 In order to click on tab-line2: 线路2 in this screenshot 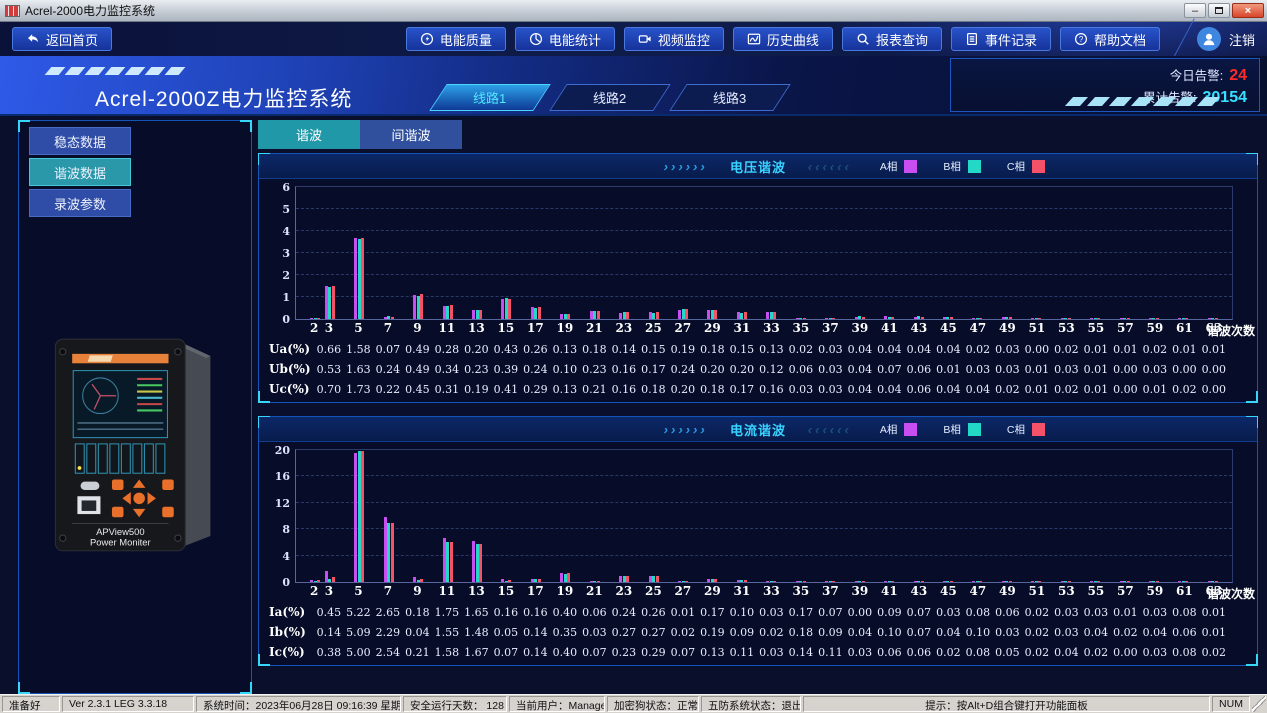, I will do `click(610, 97)`.